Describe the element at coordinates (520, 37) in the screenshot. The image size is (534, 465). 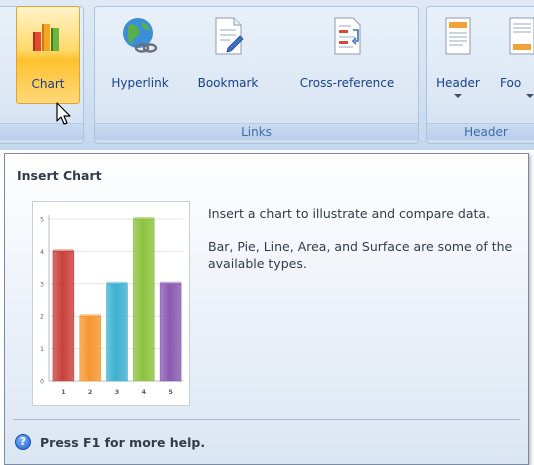
I see `footer-icon` at that location.